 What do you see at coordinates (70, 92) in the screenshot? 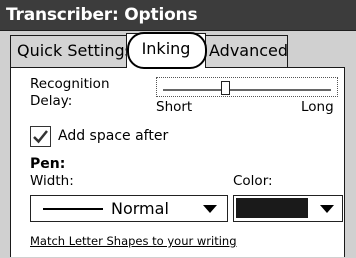
I see `recognition-delay-label: Recognition Delay:` at bounding box center [70, 92].